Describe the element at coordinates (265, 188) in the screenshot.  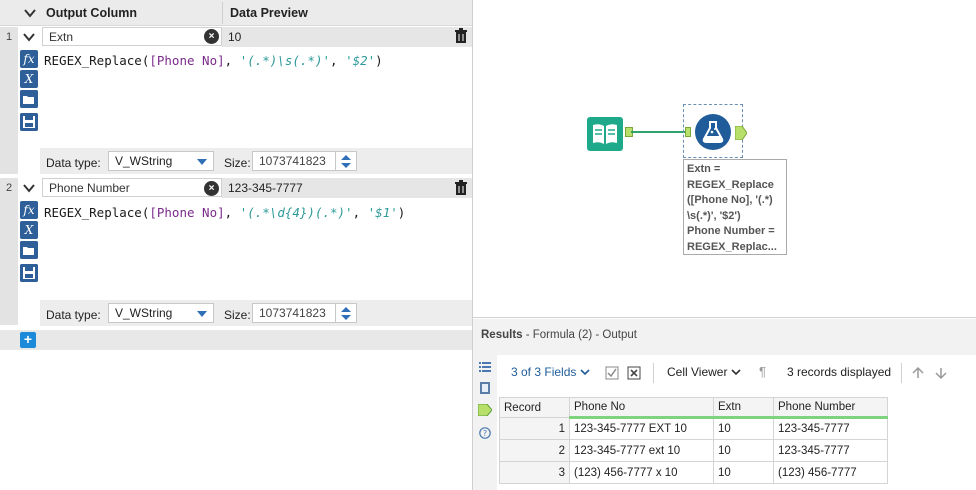
I see `data-preview-value: 123-345-7777` at that location.